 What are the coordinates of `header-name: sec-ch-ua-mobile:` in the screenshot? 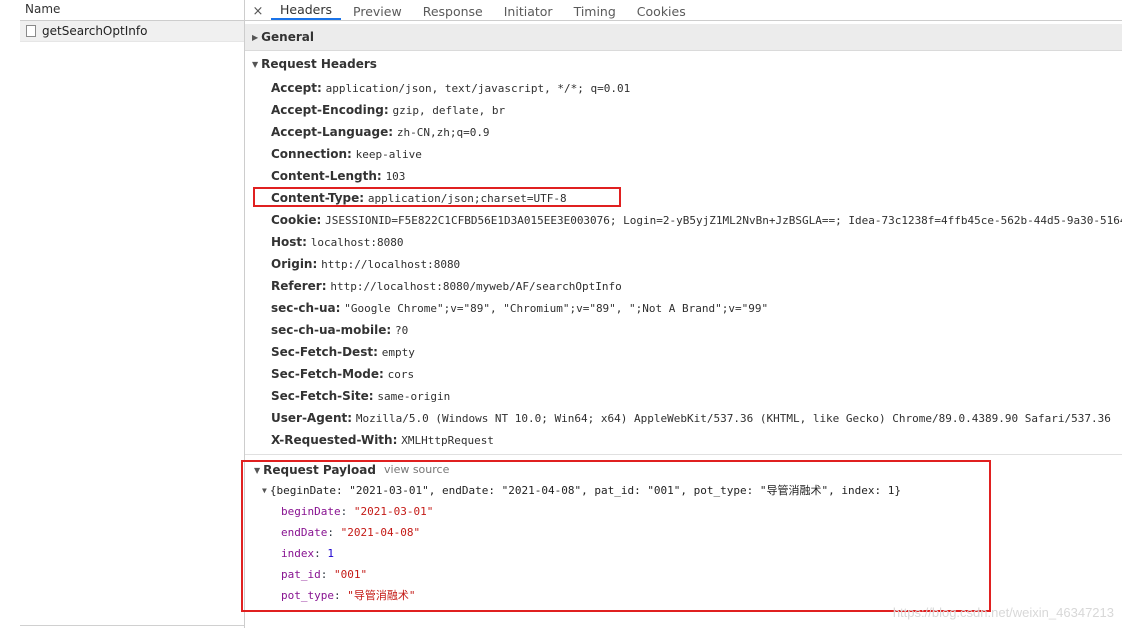 It's located at (331, 330).